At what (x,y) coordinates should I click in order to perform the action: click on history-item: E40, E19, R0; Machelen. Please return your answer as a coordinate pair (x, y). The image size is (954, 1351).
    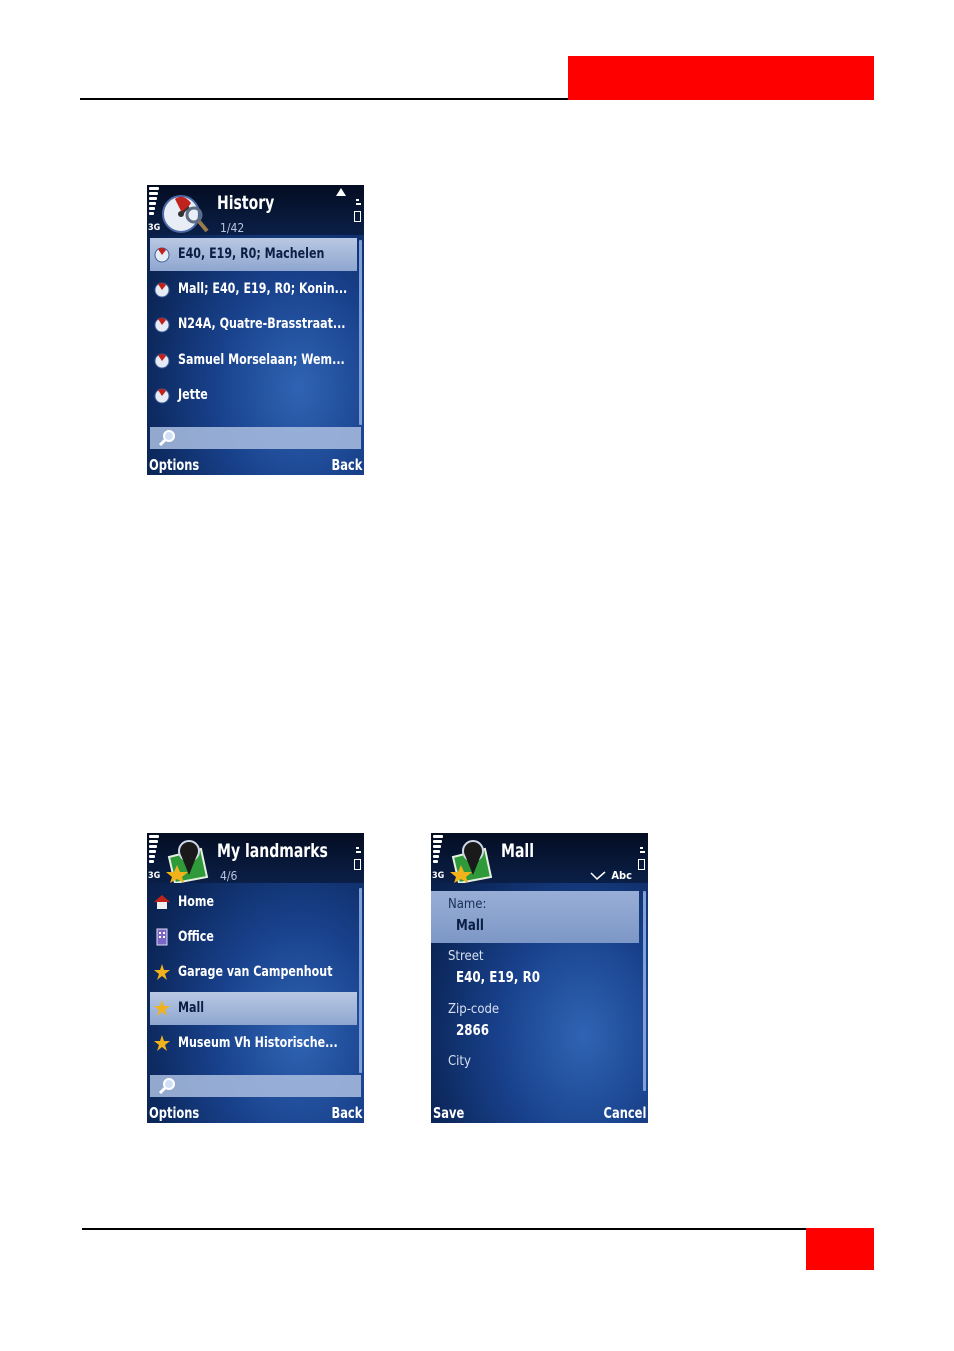
    Looking at the image, I should click on (253, 254).